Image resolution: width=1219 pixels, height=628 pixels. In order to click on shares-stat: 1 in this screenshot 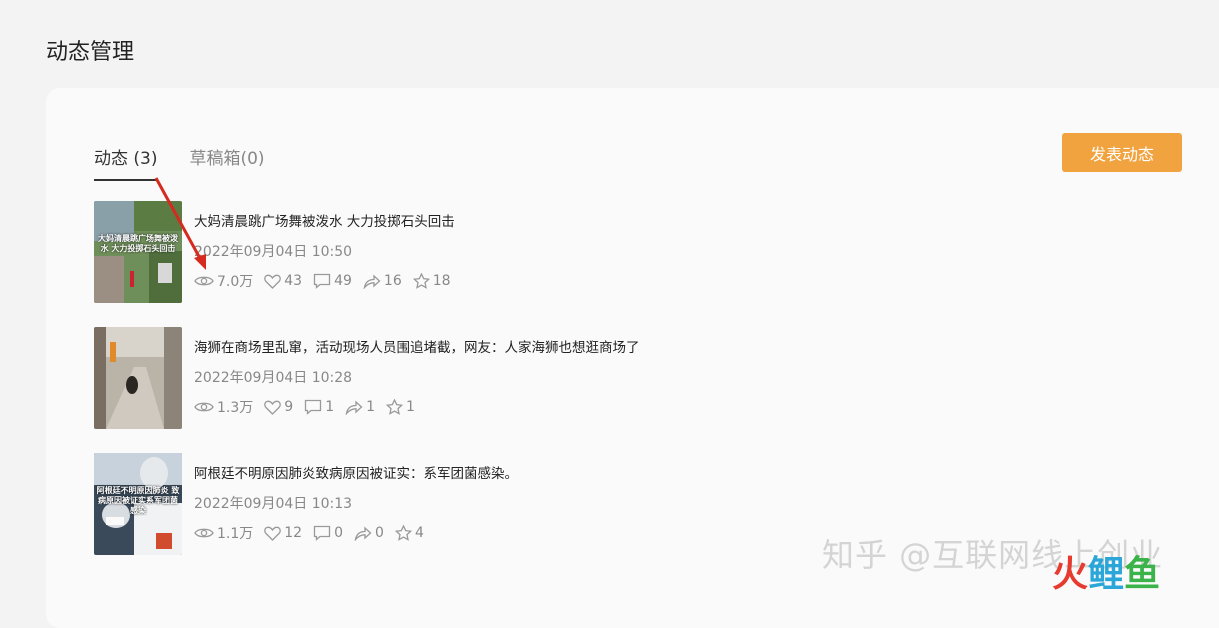, I will do `click(360, 407)`.